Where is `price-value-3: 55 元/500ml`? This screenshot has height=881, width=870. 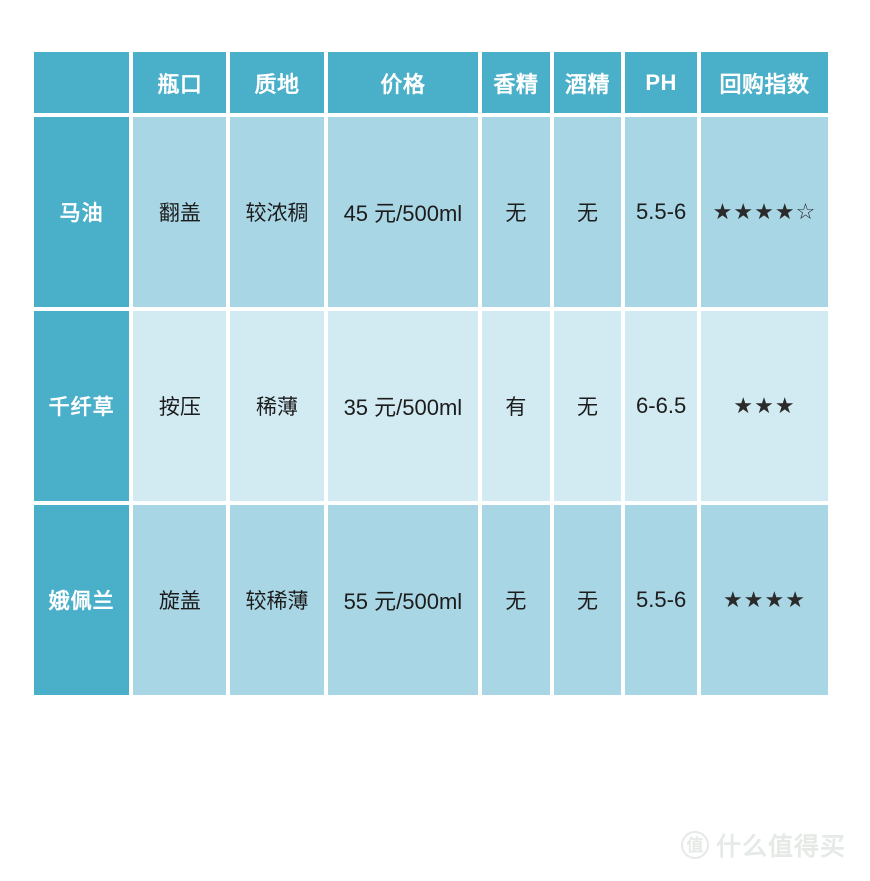
price-value-3: 55 元/500ml is located at coordinates (403, 601).